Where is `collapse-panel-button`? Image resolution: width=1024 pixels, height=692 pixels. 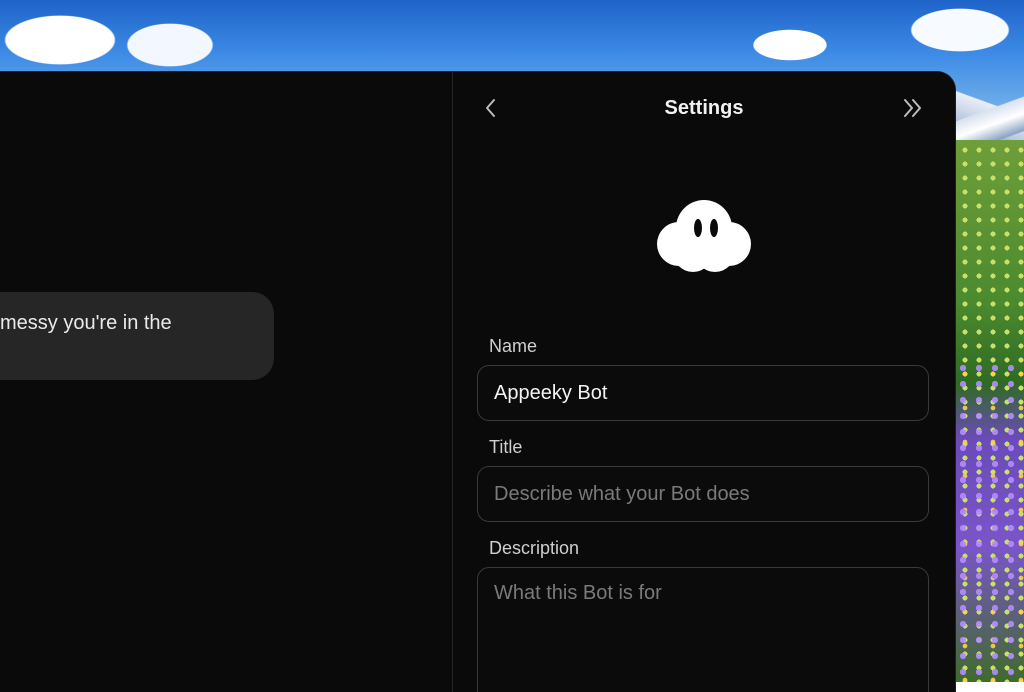 collapse-panel-button is located at coordinates (913, 108).